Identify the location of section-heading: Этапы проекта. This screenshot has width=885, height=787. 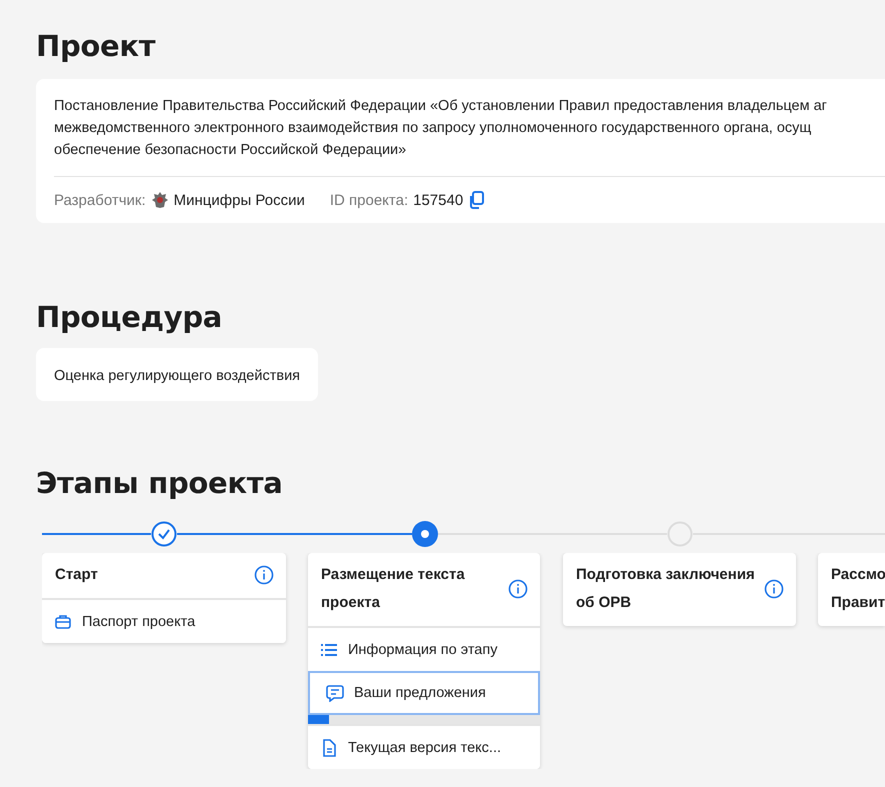
(160, 483).